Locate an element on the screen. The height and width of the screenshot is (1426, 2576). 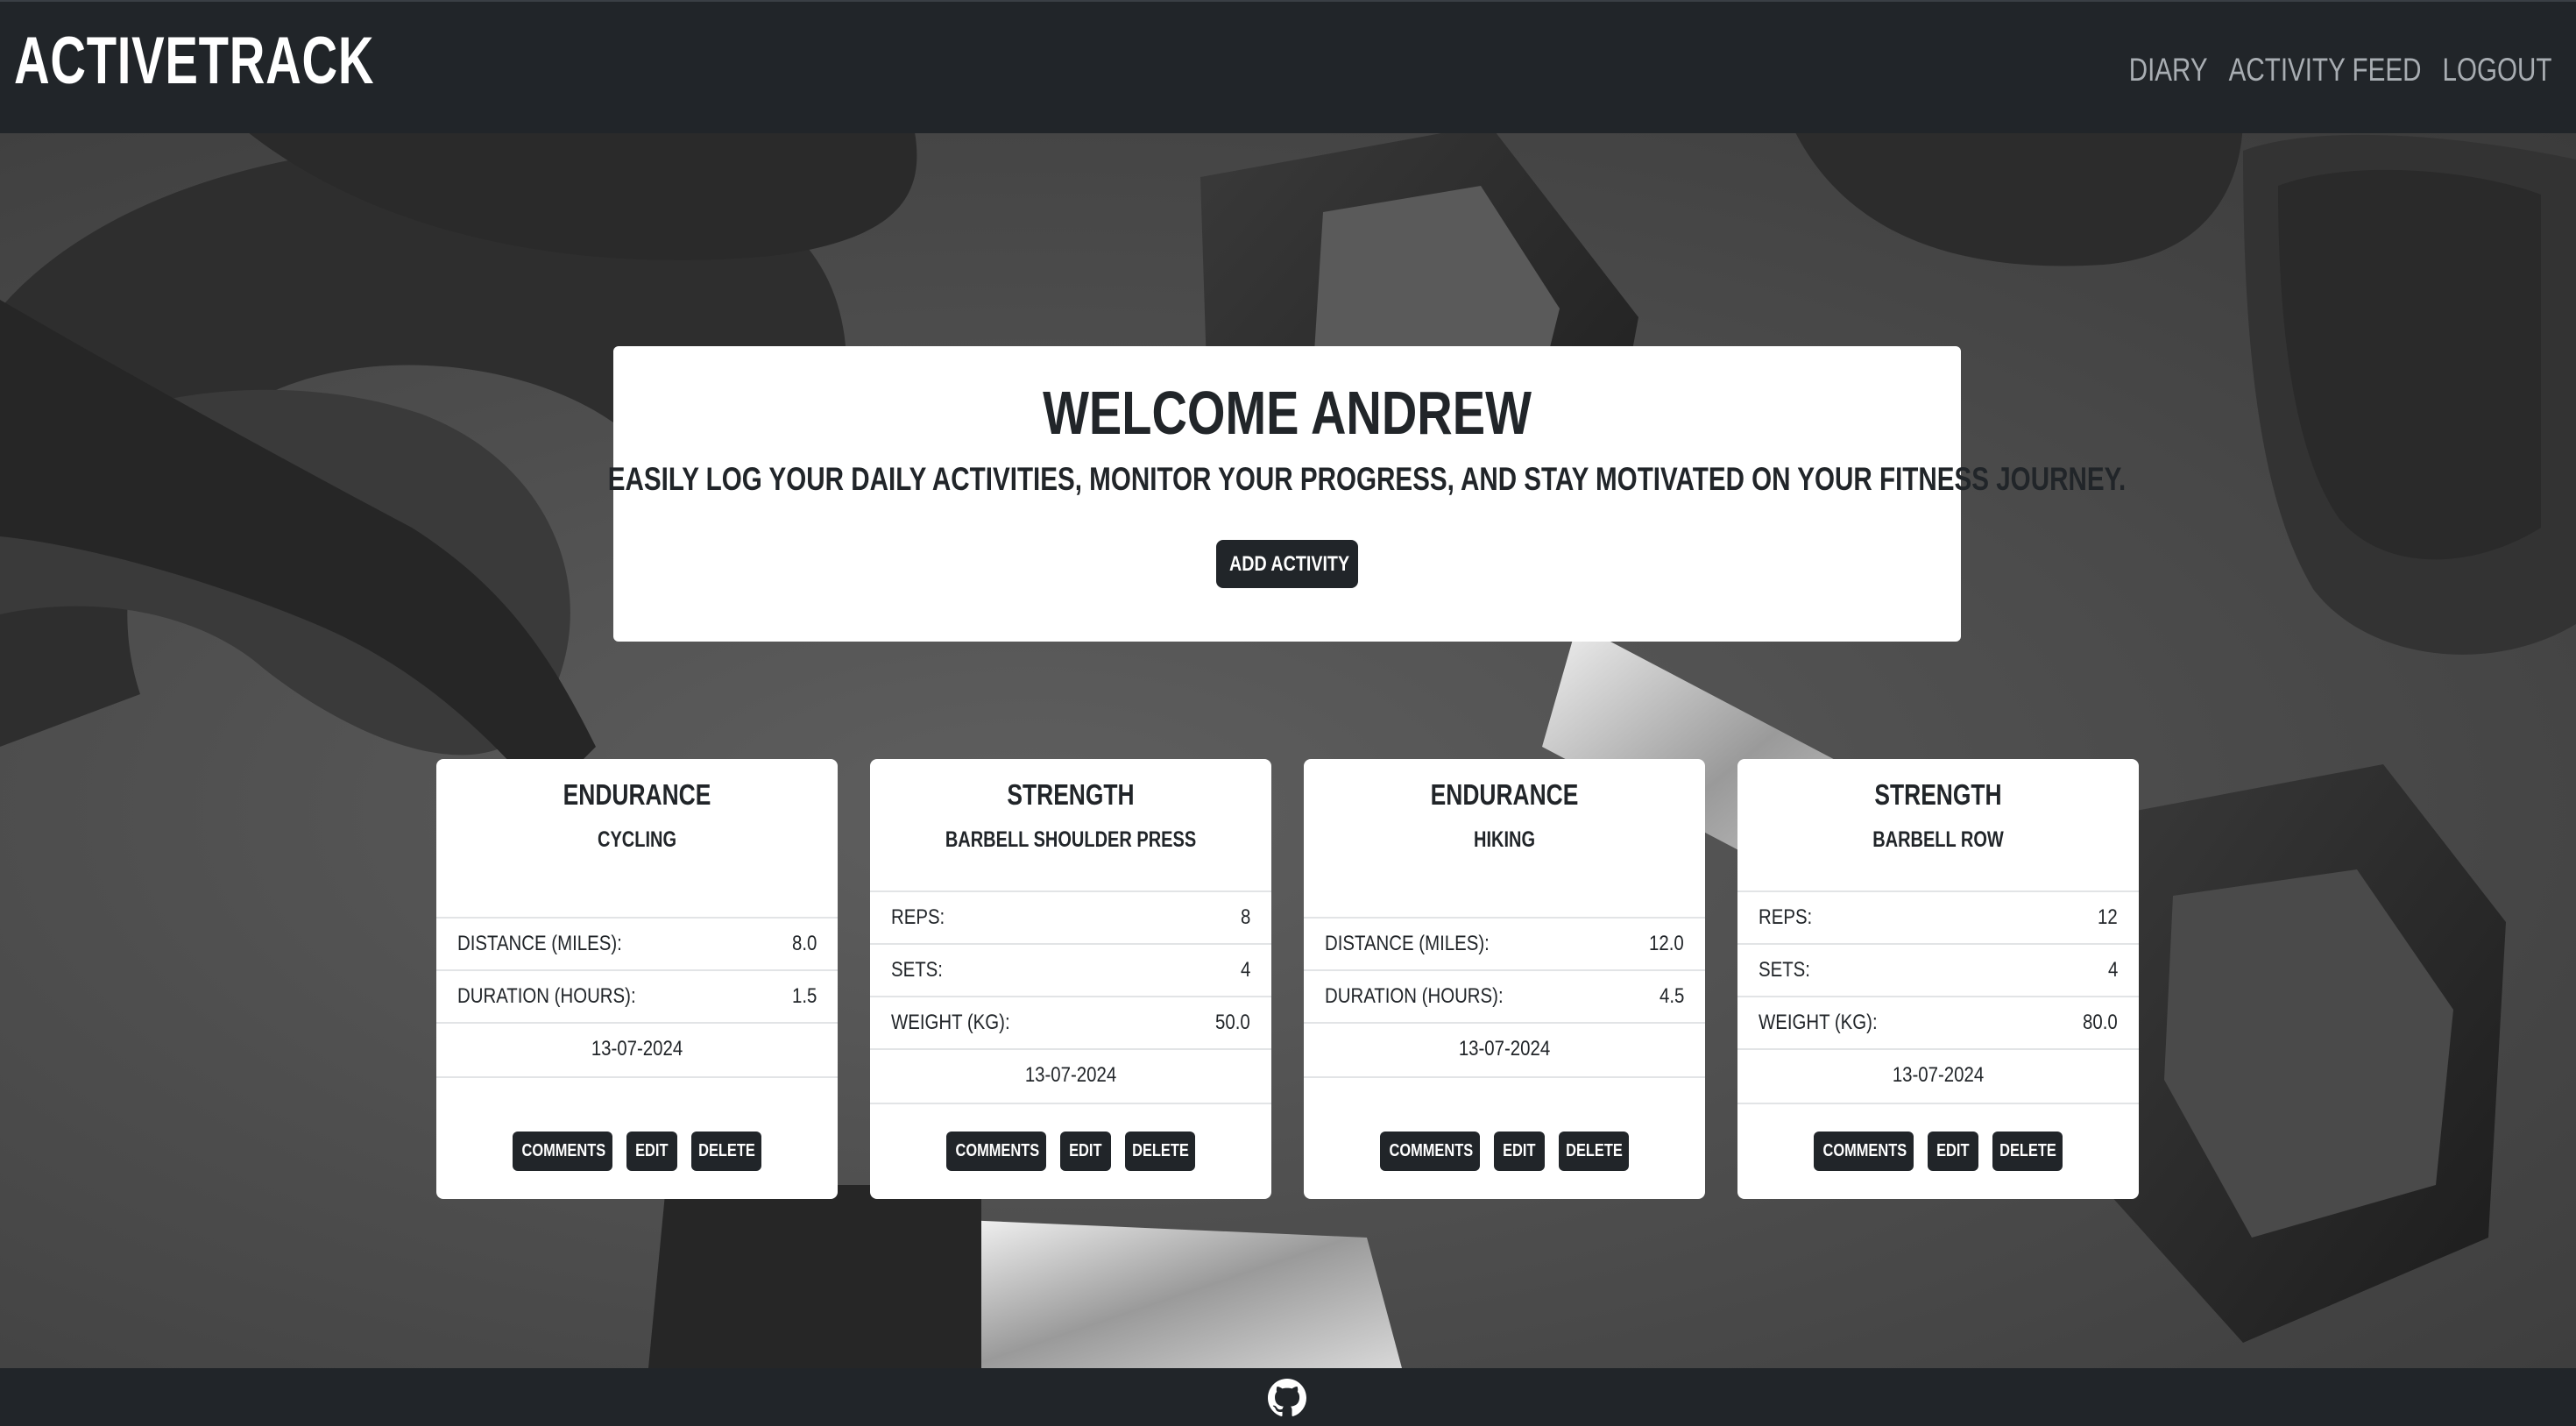
stat-row: DISTANCE (MILES): 12.0 is located at coordinates (1504, 943).